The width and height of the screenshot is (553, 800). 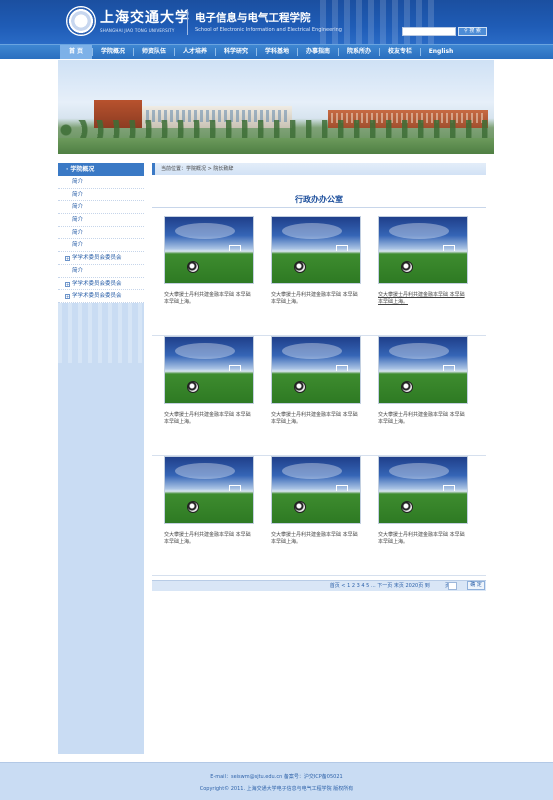 I want to click on footer-copyright: Copyright© 2011. 上海交通大学电子信息与电气工程学院 版权所有, so click(x=276, y=789).